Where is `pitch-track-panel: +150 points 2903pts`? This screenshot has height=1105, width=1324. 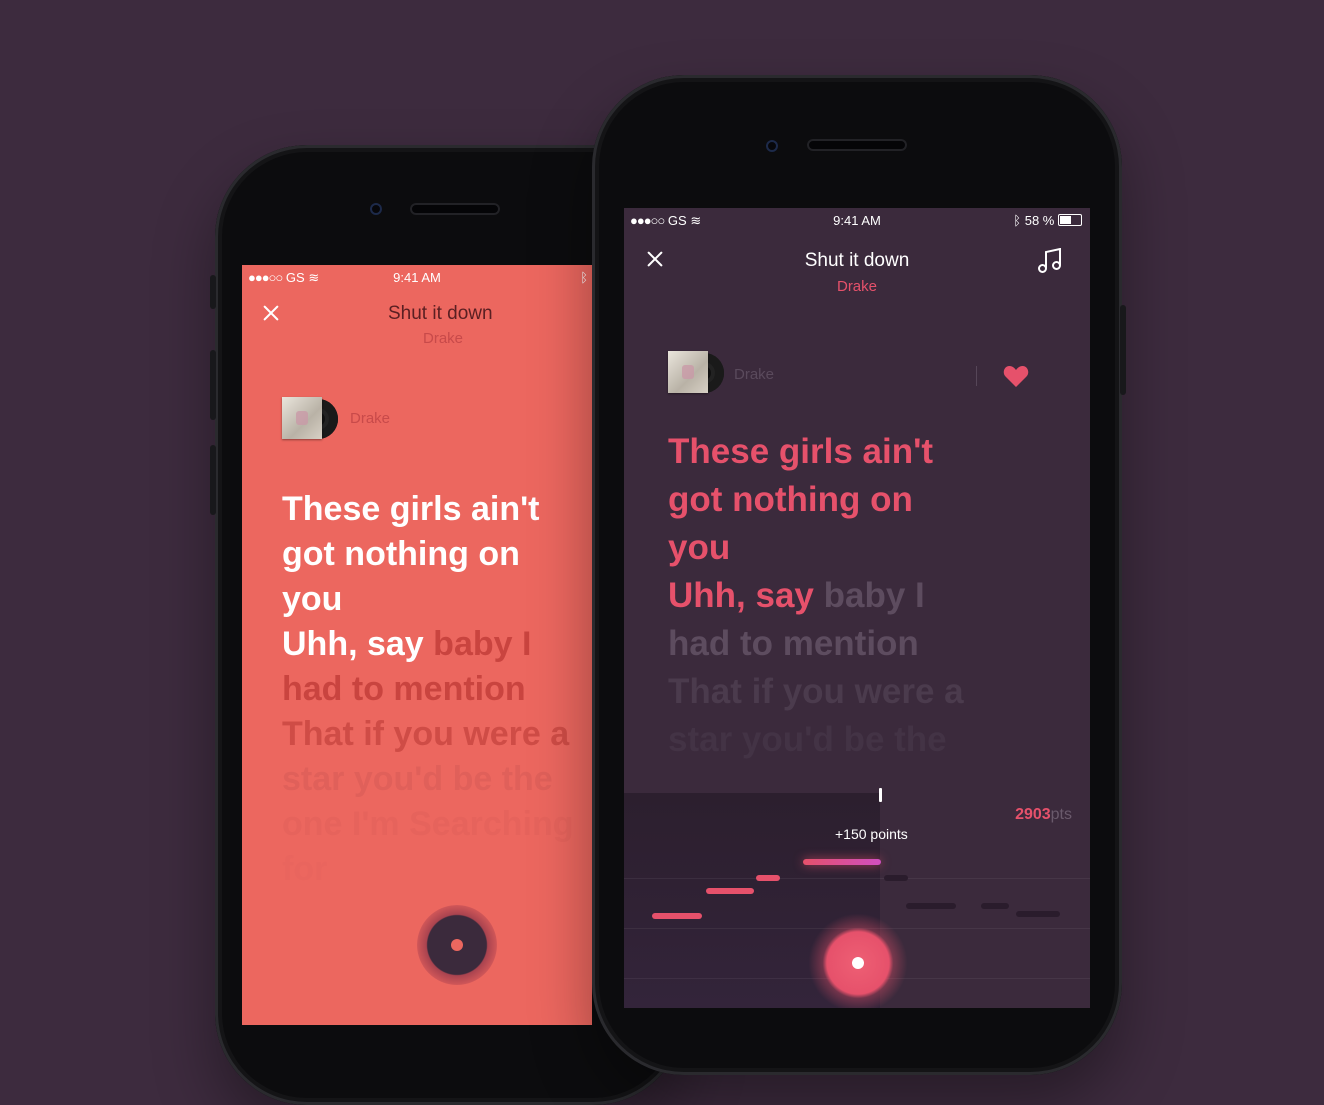 pitch-track-panel: +150 points 2903pts is located at coordinates (857, 898).